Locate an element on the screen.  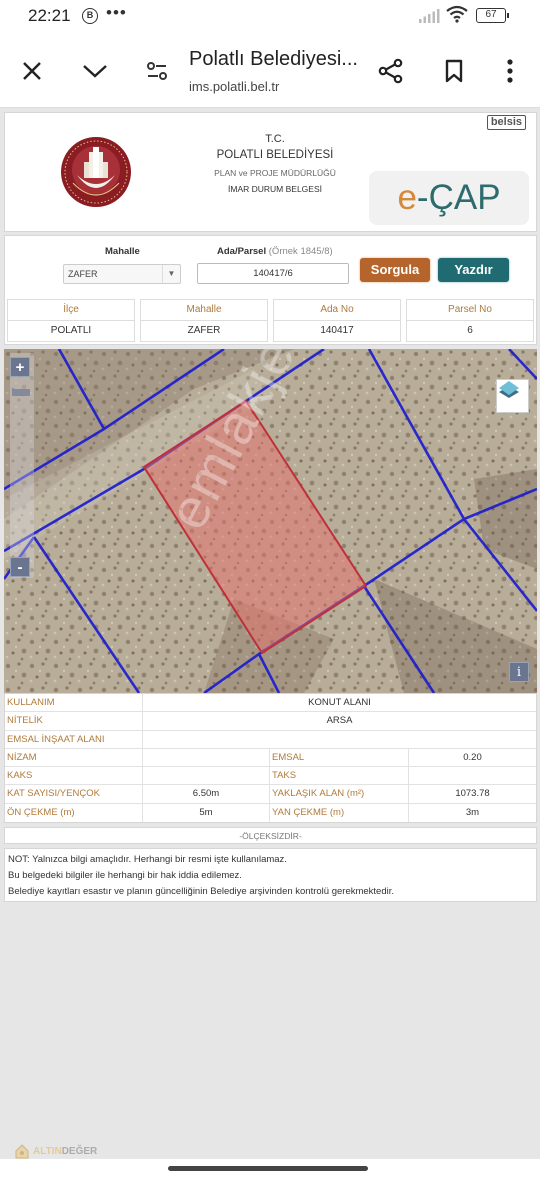
column-header: Mahalle is located at coordinates (204, 310).